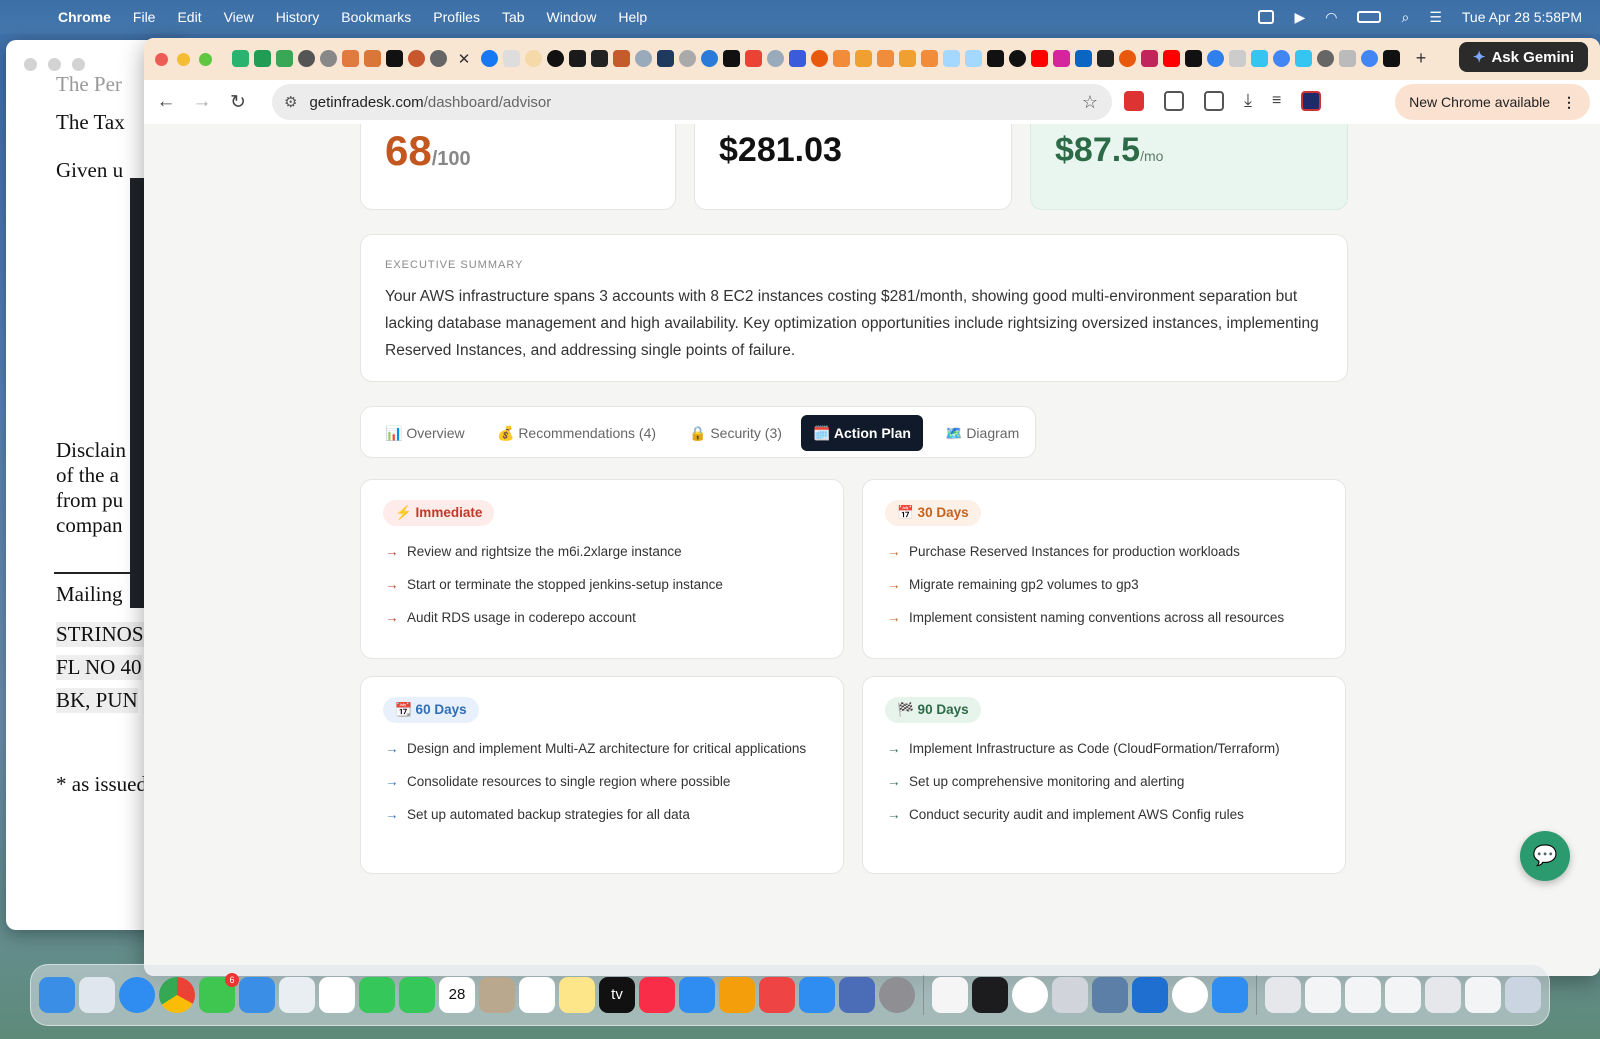  Describe the element at coordinates (1522, 17) in the screenshot. I see `menubar-datetime: Tue Apr 28 5:58PM` at that location.